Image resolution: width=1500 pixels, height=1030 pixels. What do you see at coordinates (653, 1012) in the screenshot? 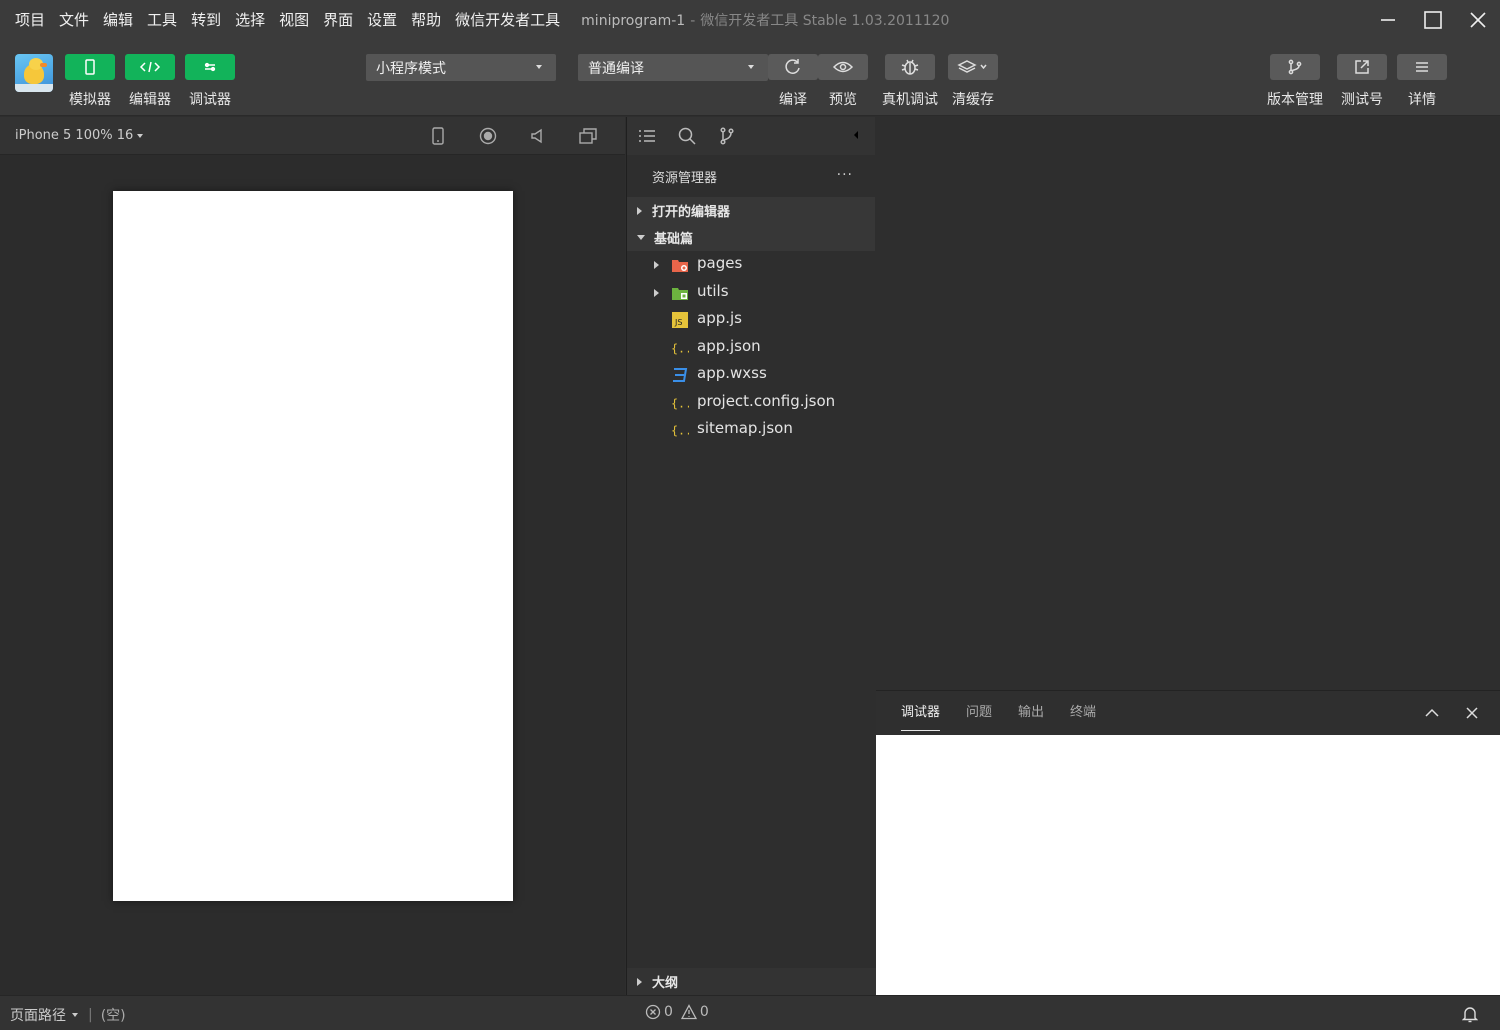
I see `error-icon` at bounding box center [653, 1012].